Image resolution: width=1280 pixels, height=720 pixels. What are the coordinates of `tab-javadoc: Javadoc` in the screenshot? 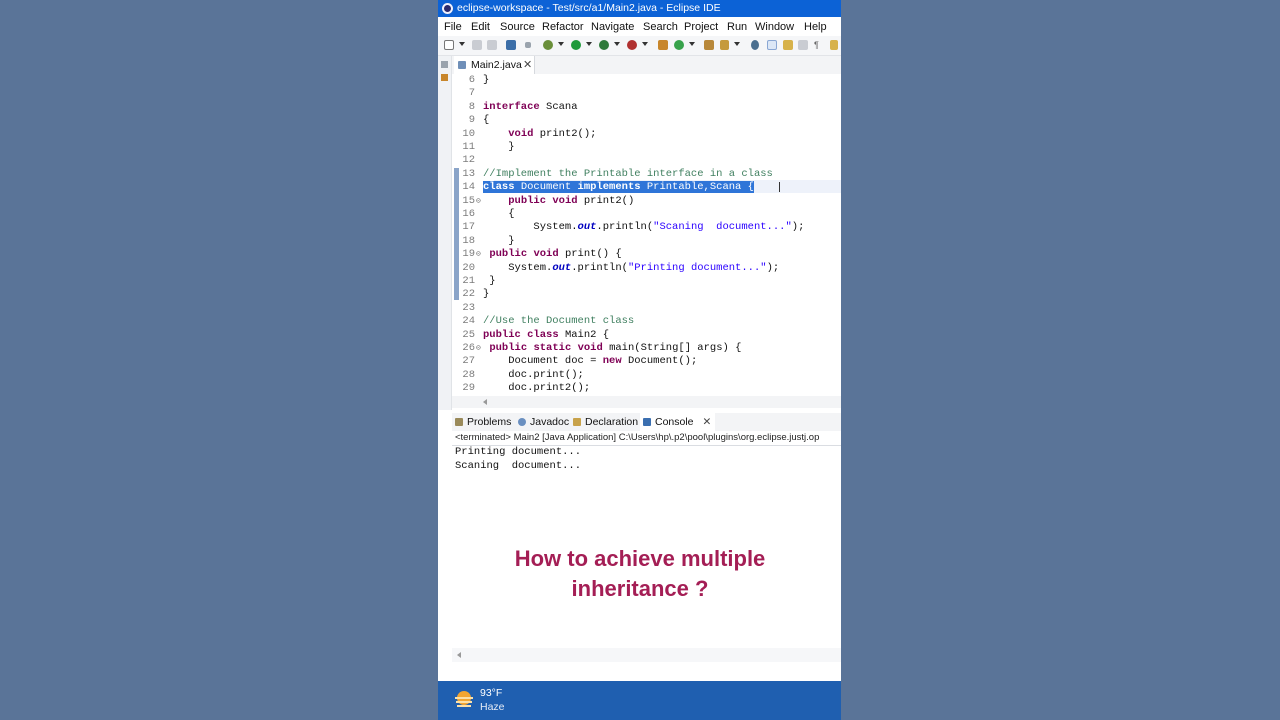 It's located at (543, 422).